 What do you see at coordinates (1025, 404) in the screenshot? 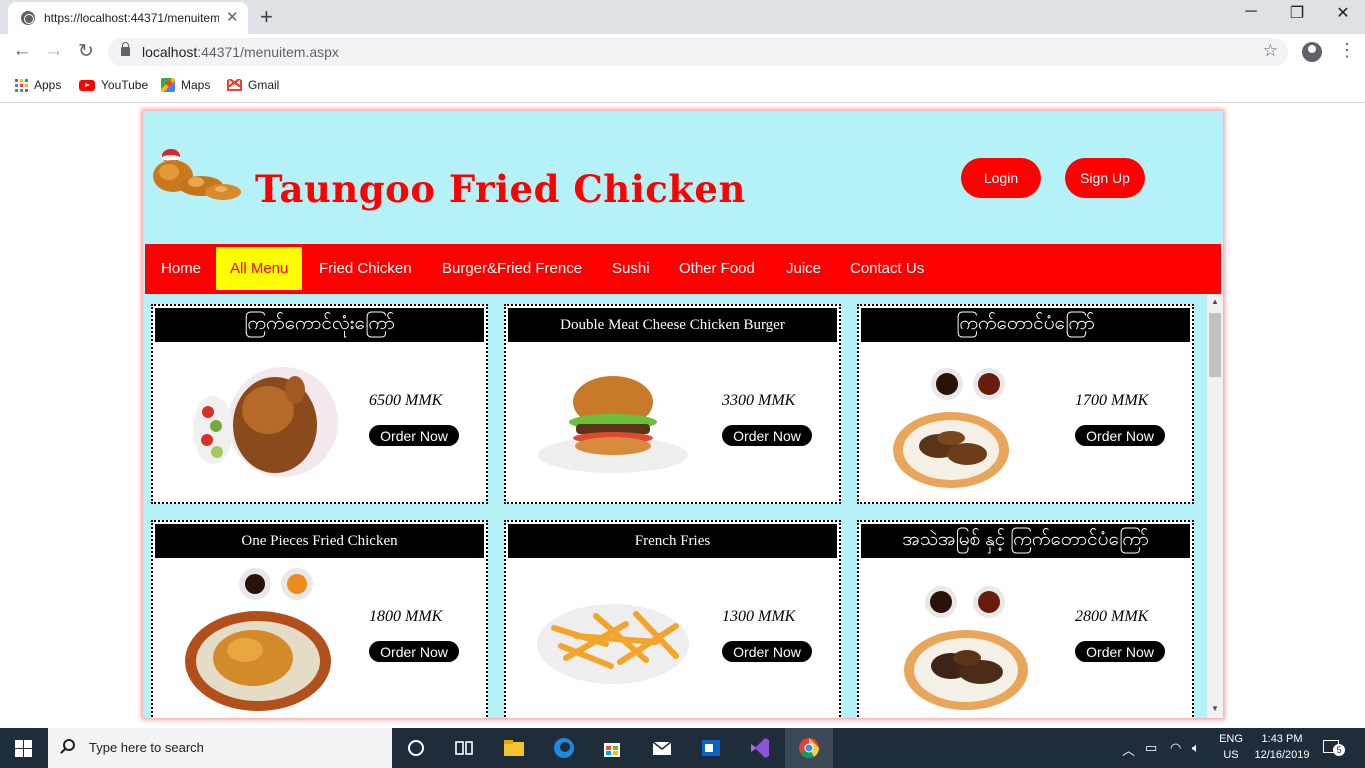
I see `menu-card: ကြက်တောင်ပံကြော် 1700 MMK Order Now` at bounding box center [1025, 404].